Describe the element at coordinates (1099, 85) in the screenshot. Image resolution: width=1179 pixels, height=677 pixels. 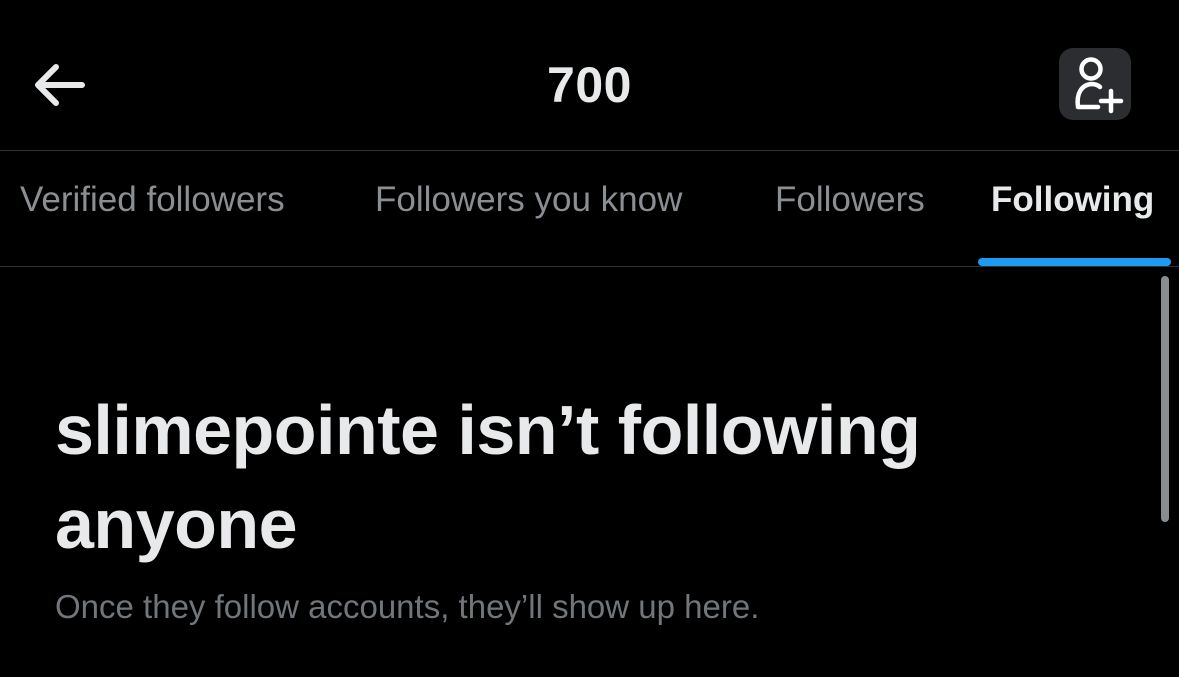
I see `person-add-icon` at that location.